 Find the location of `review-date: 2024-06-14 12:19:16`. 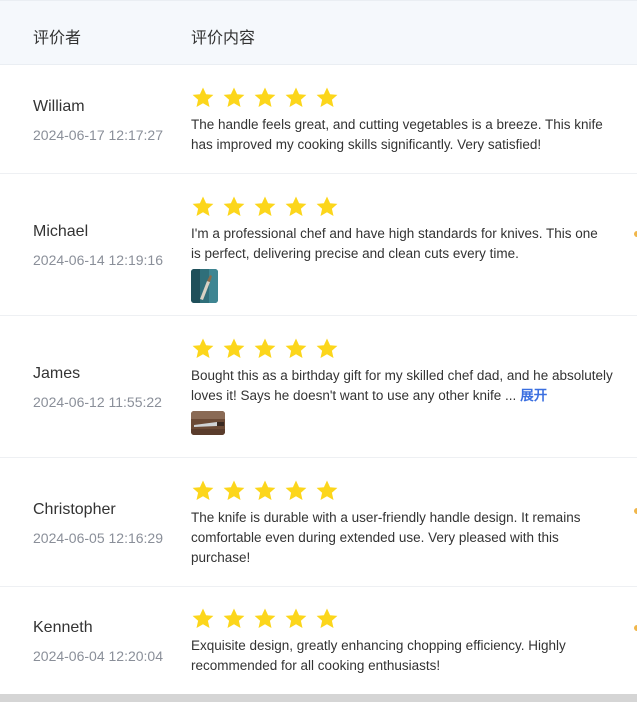

review-date: 2024-06-14 12:19:16 is located at coordinates (98, 260).